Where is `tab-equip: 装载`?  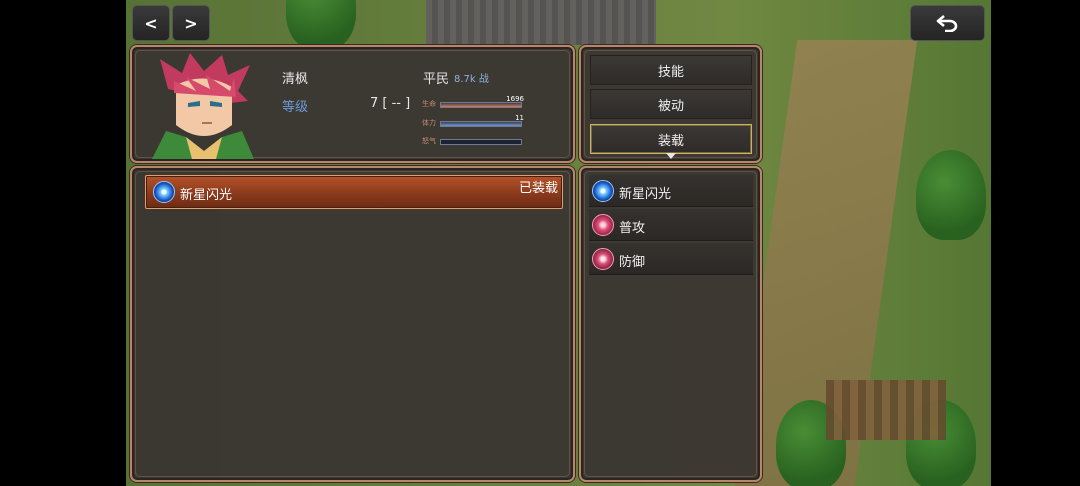
tab-equip: 装载 is located at coordinates (671, 139).